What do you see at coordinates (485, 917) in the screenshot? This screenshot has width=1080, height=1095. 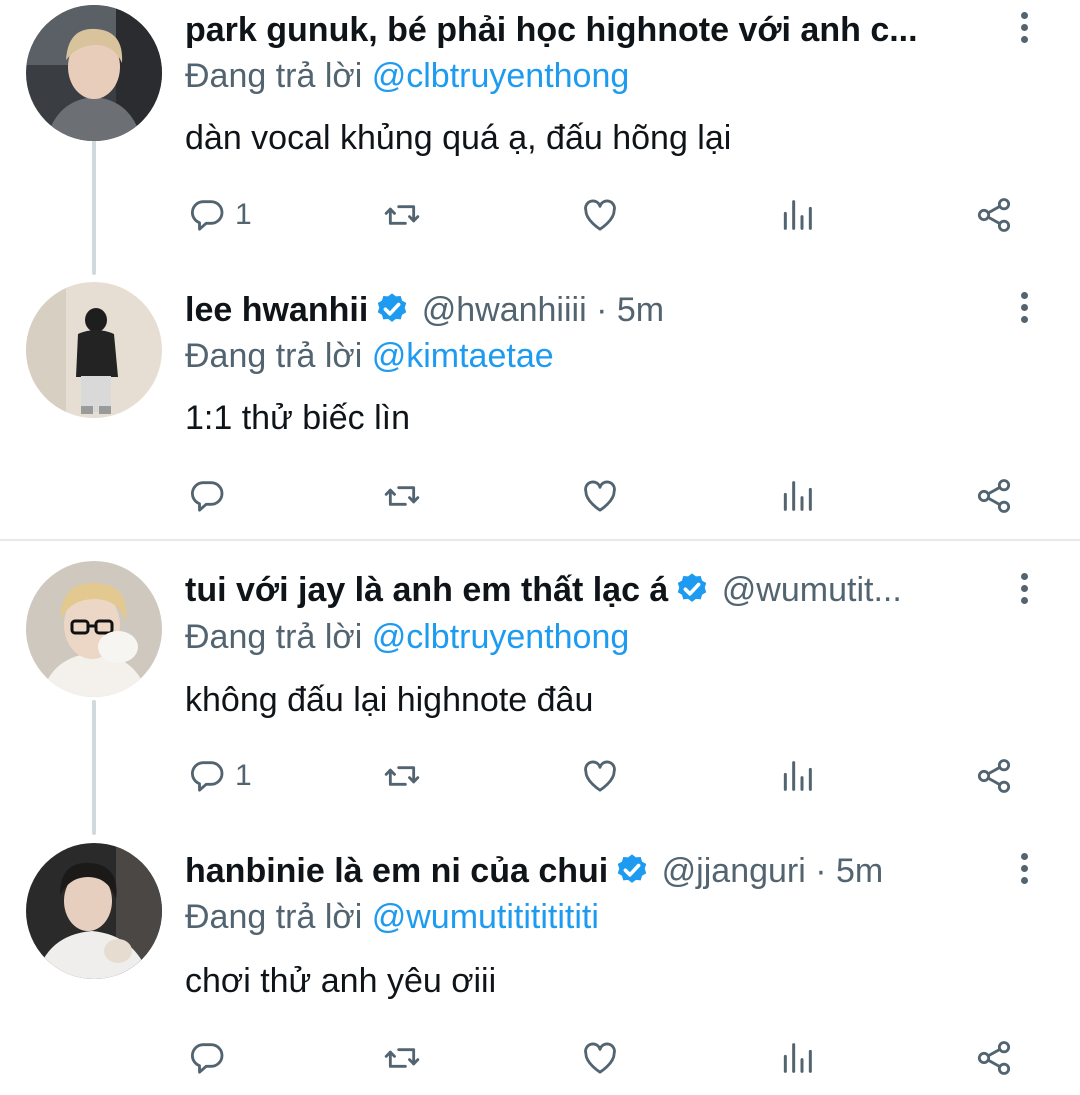 I see `mention-link: @wumutitititititi` at bounding box center [485, 917].